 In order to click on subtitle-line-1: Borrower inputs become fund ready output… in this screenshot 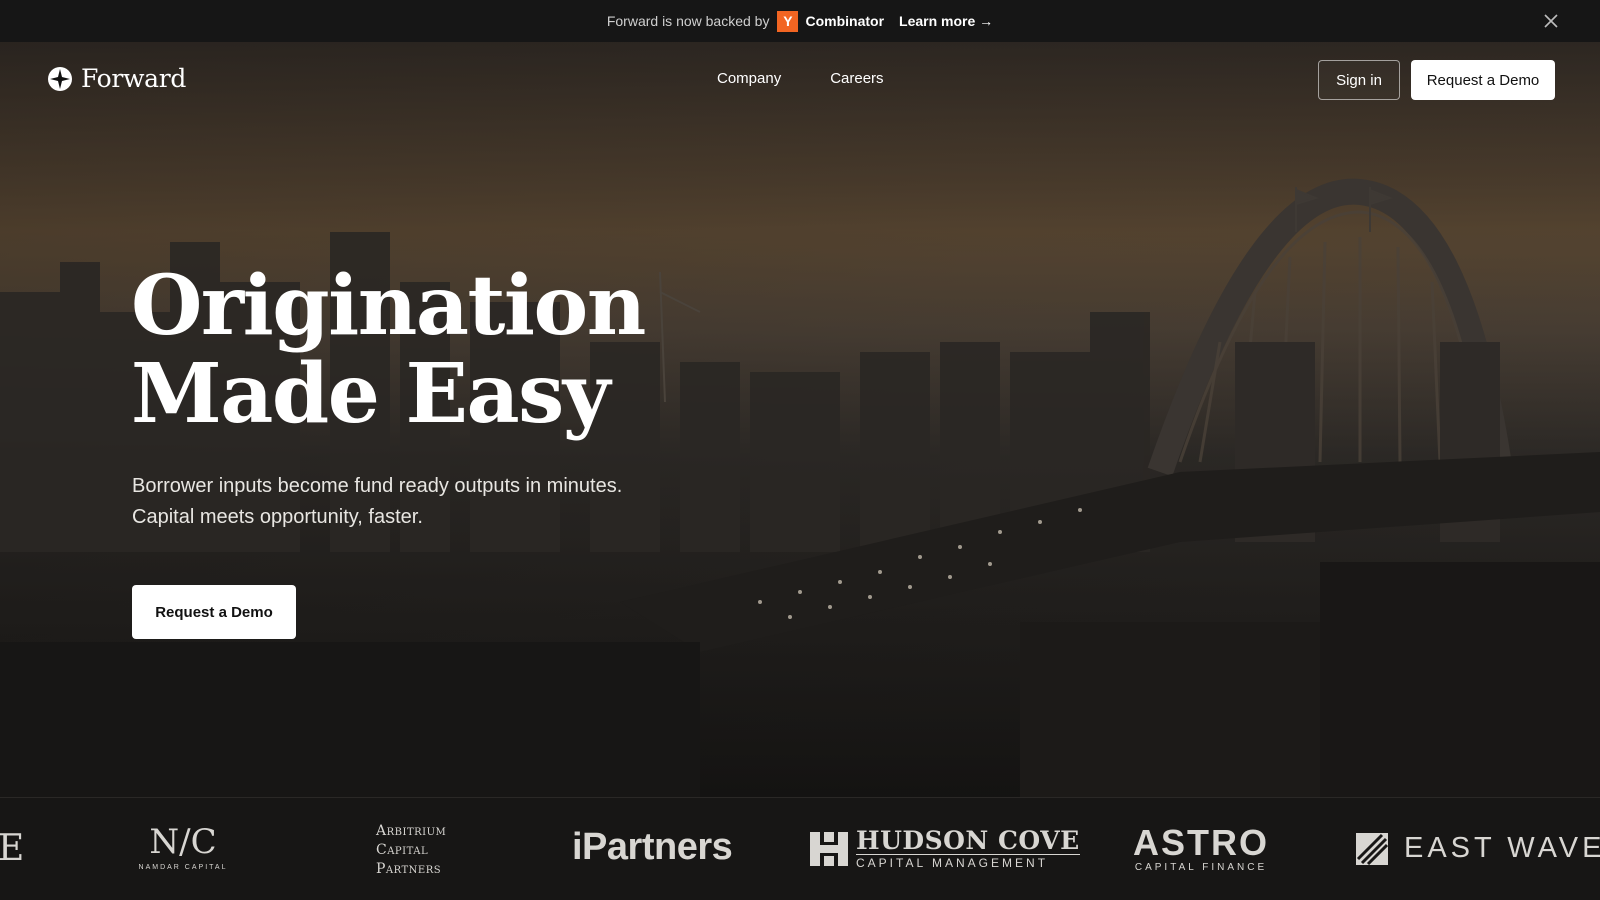, I will do `click(377, 486)`.